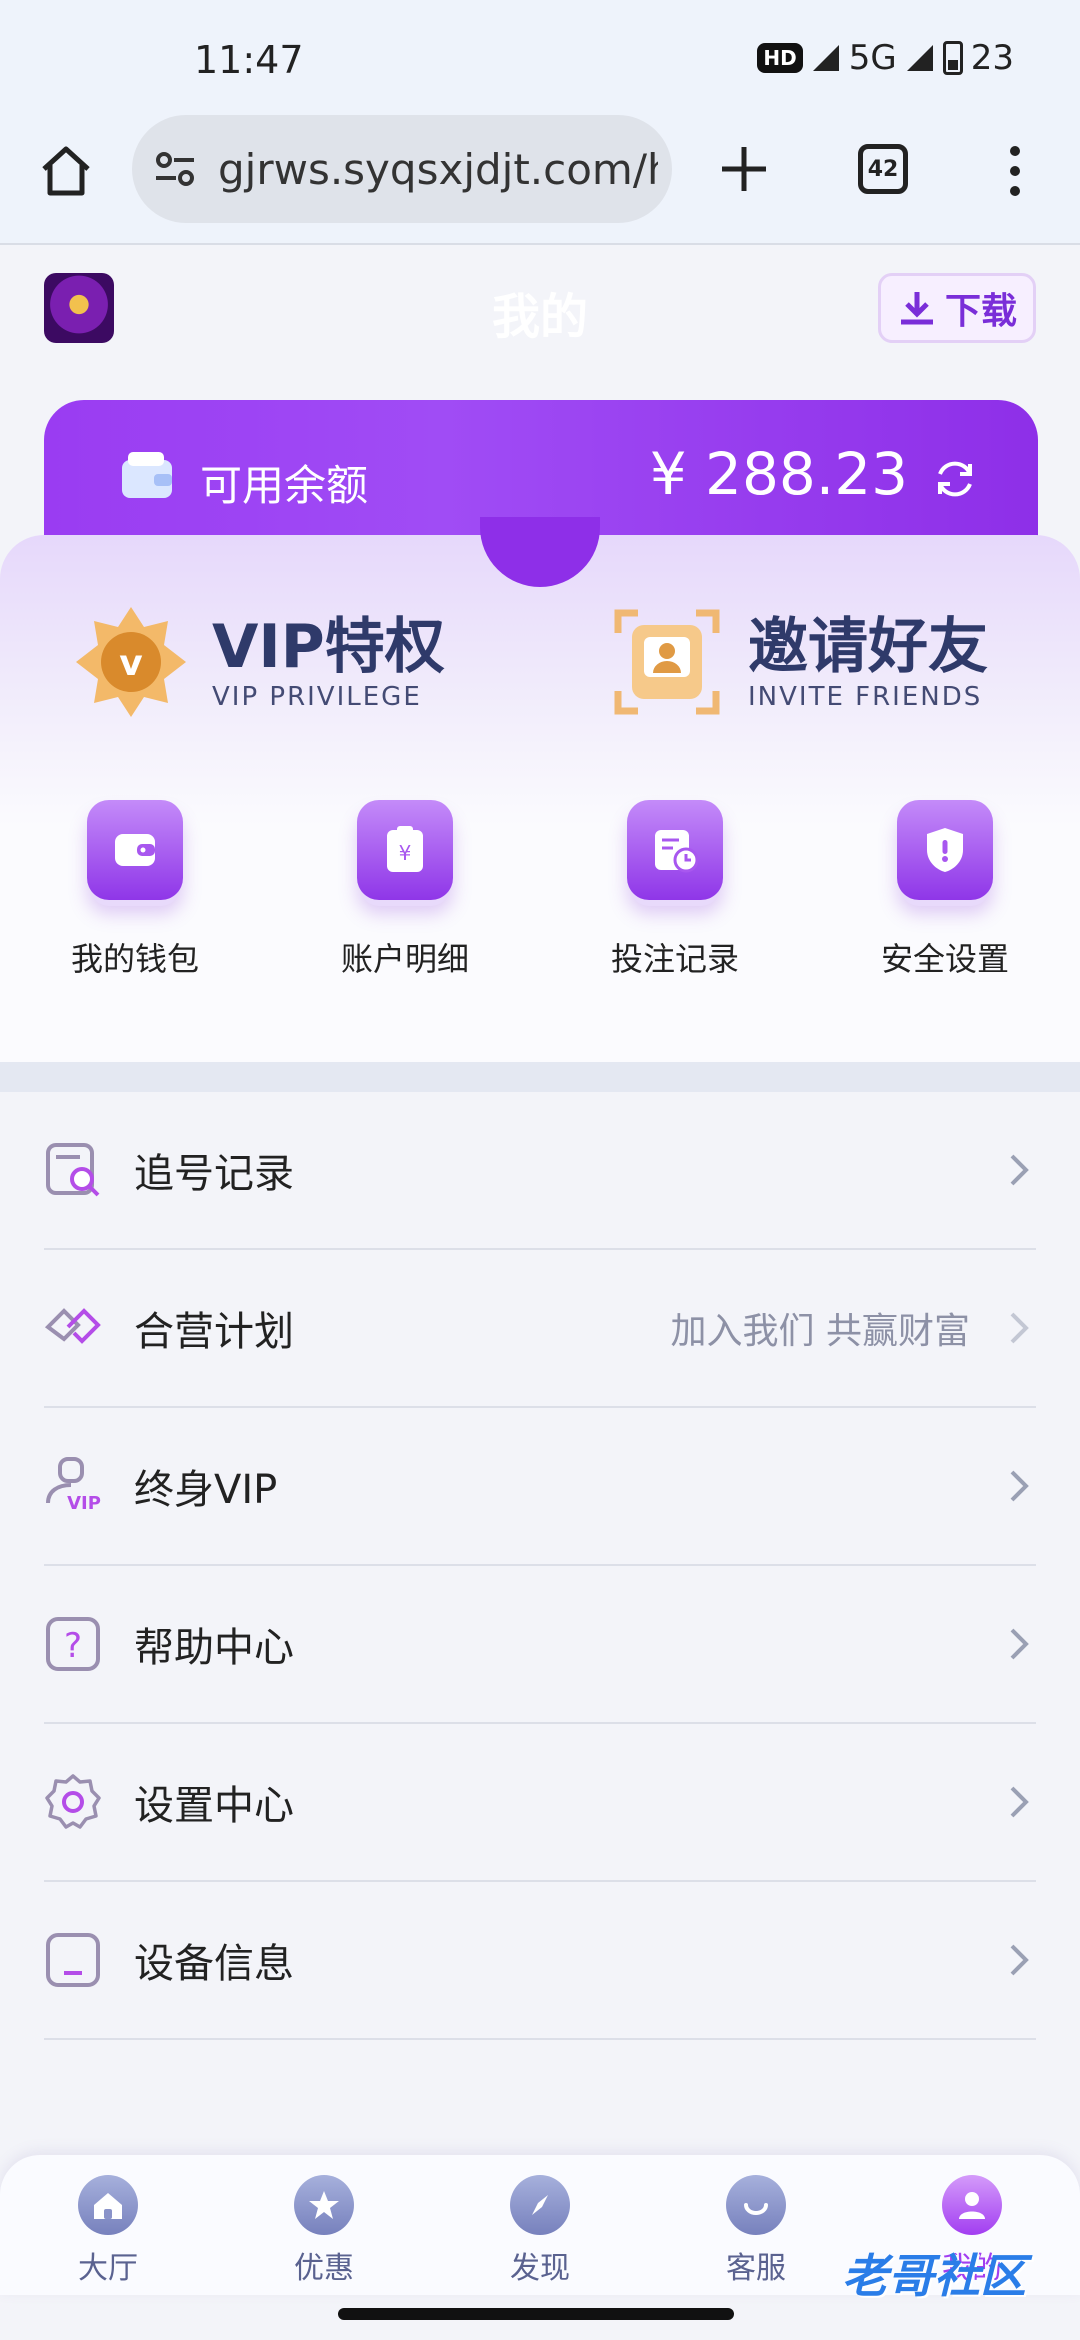 The height and width of the screenshot is (2340, 1080). Describe the element at coordinates (540, 57) in the screenshot. I see `status-bar: 11:47 HD 5G 23` at that location.